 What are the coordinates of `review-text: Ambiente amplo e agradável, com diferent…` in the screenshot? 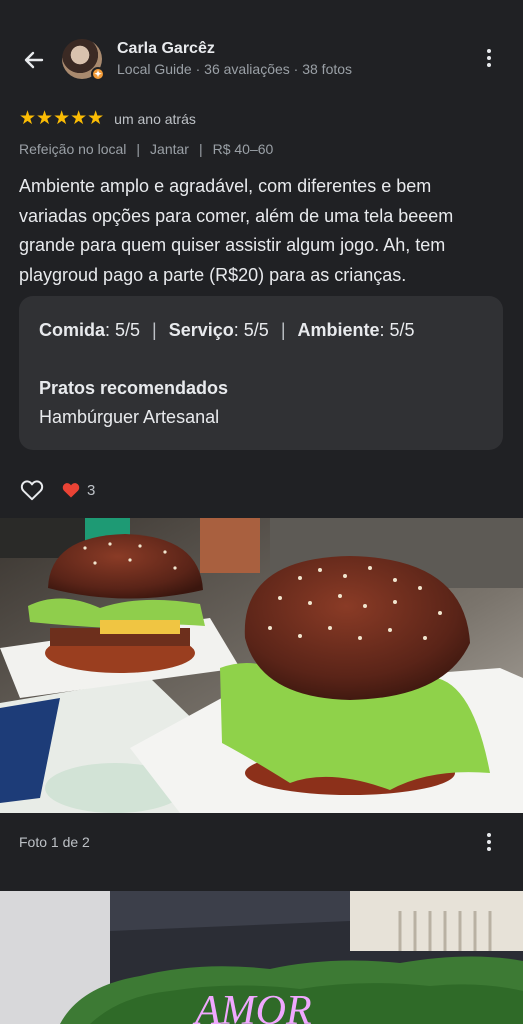 It's located at (236, 230).